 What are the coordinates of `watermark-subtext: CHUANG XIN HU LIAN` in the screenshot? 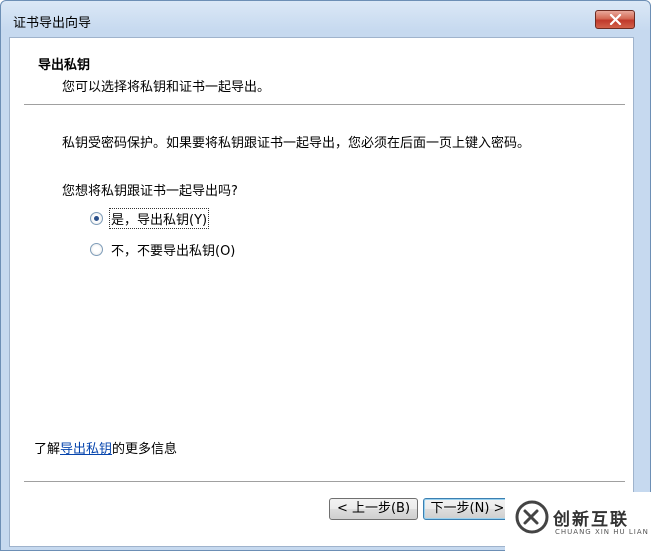 It's located at (602, 532).